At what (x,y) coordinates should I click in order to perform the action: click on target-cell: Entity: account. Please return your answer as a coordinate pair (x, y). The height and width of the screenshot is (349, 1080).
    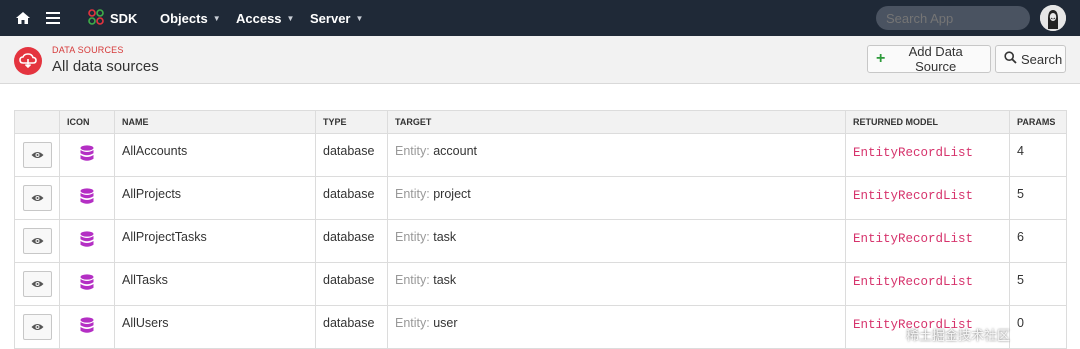
    Looking at the image, I should click on (616, 155).